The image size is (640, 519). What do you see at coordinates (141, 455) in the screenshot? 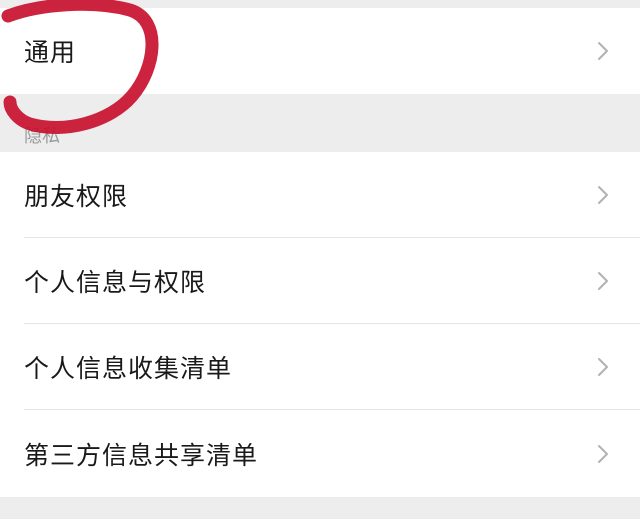
I see `settings-item-label: 第三方信息共享清单` at bounding box center [141, 455].